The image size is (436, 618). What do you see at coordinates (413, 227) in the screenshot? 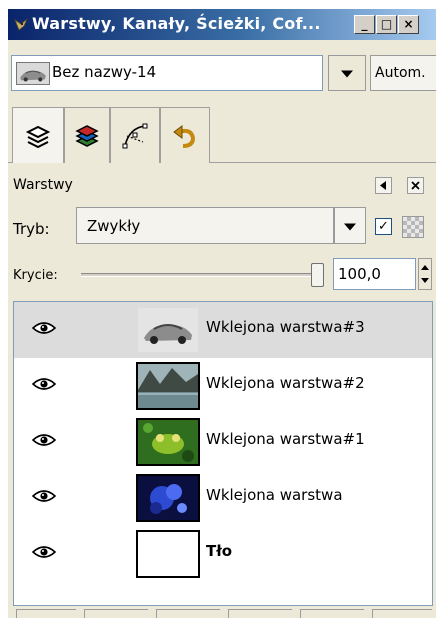
I see `transparency-checker-icon` at bounding box center [413, 227].